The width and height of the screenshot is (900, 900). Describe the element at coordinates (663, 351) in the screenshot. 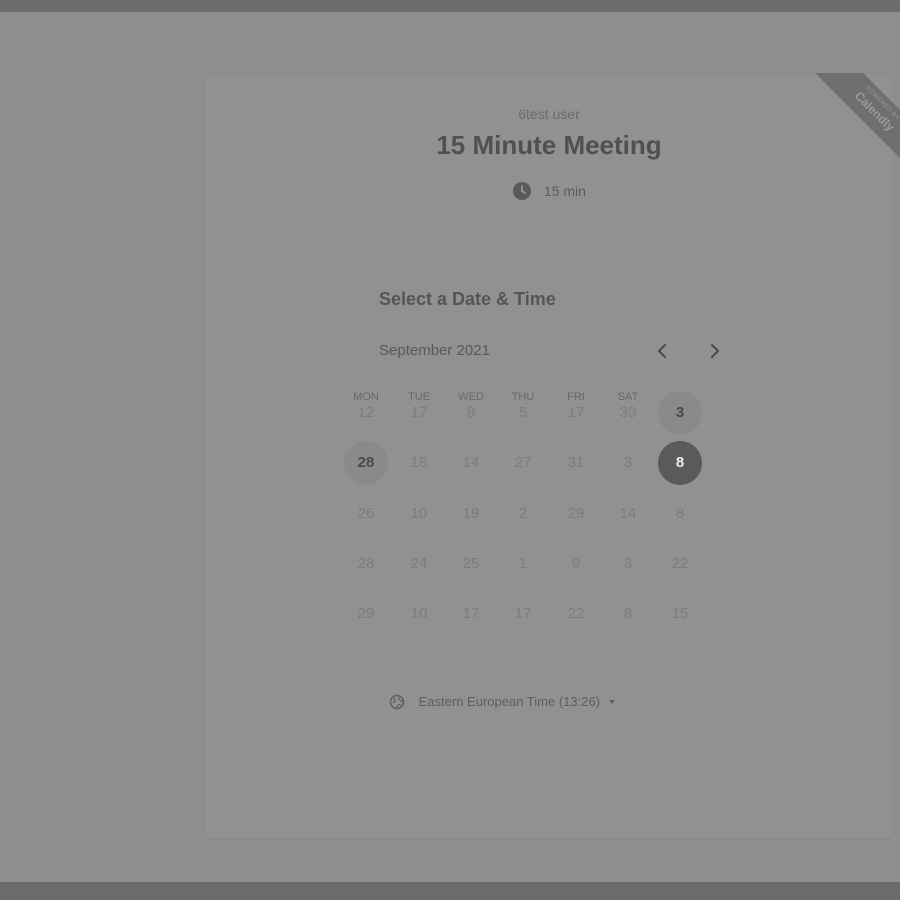

I see `chevron-left-icon` at that location.